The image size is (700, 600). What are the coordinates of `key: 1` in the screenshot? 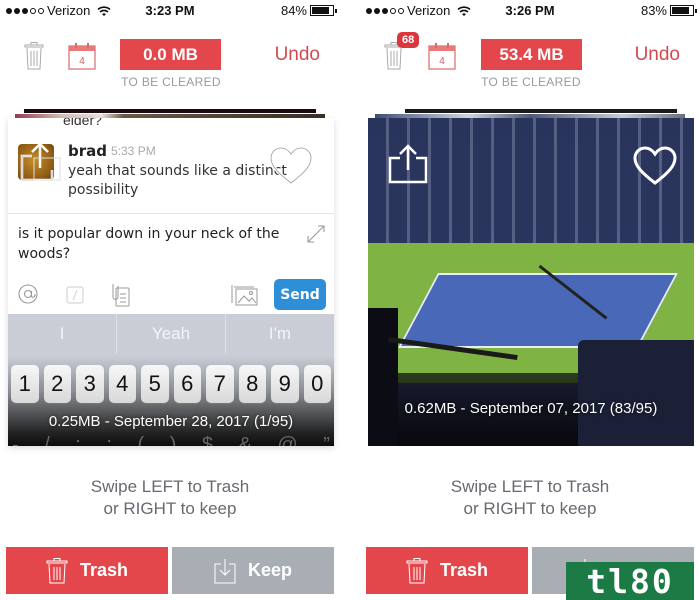 It's located at (25, 384).